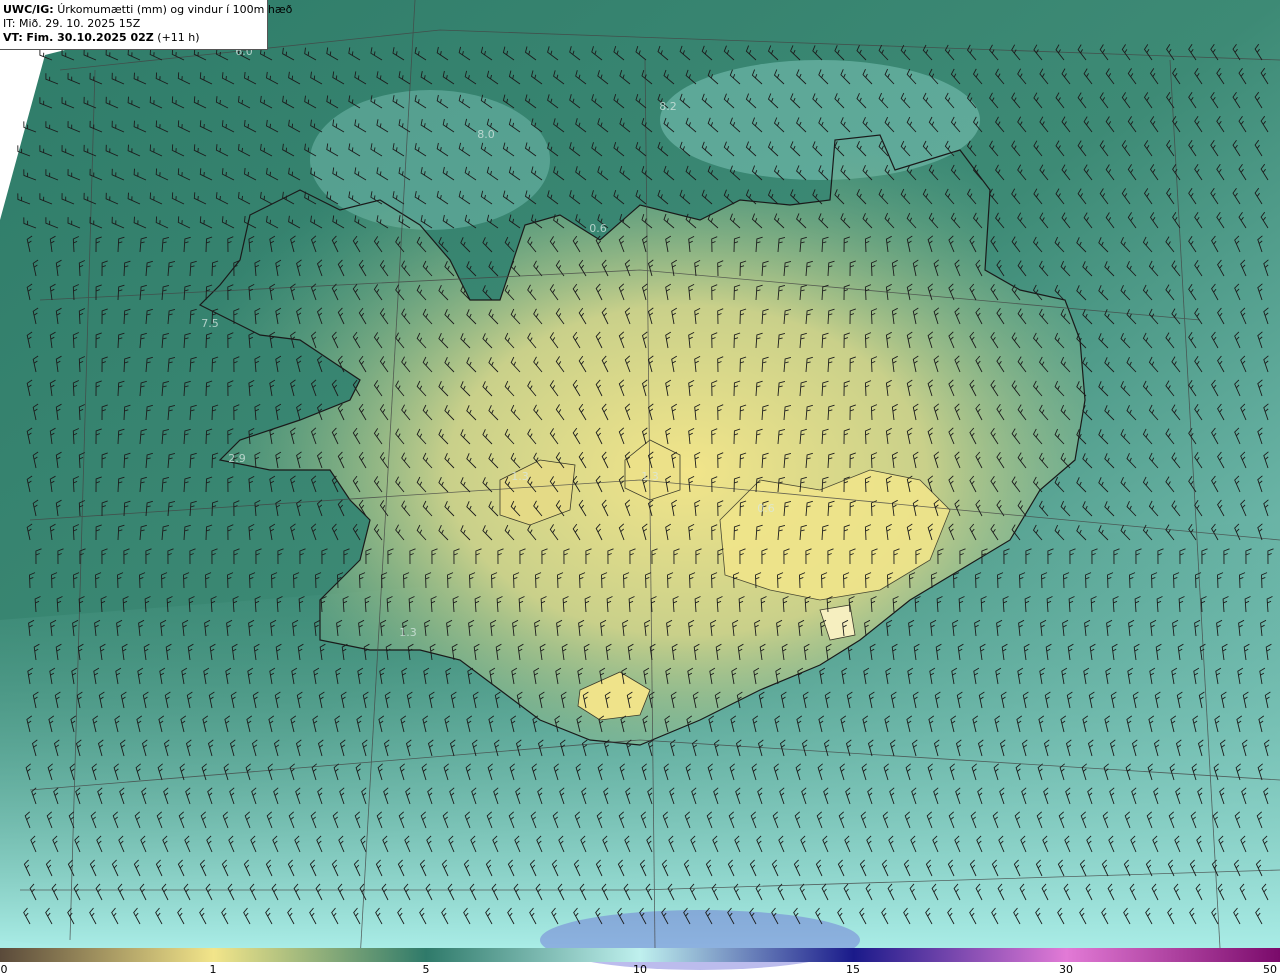 Image resolution: width=1280 pixels, height=978 pixels. Describe the element at coordinates (72, 23) in the screenshot. I see `initial-time: IT: Mið. 29. 10. 2025 15Z` at that location.